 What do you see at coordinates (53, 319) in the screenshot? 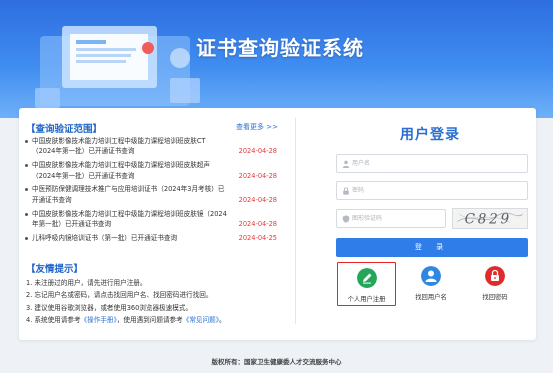
I see `tip-text: 4. 系统使用请参考` at bounding box center [53, 319].